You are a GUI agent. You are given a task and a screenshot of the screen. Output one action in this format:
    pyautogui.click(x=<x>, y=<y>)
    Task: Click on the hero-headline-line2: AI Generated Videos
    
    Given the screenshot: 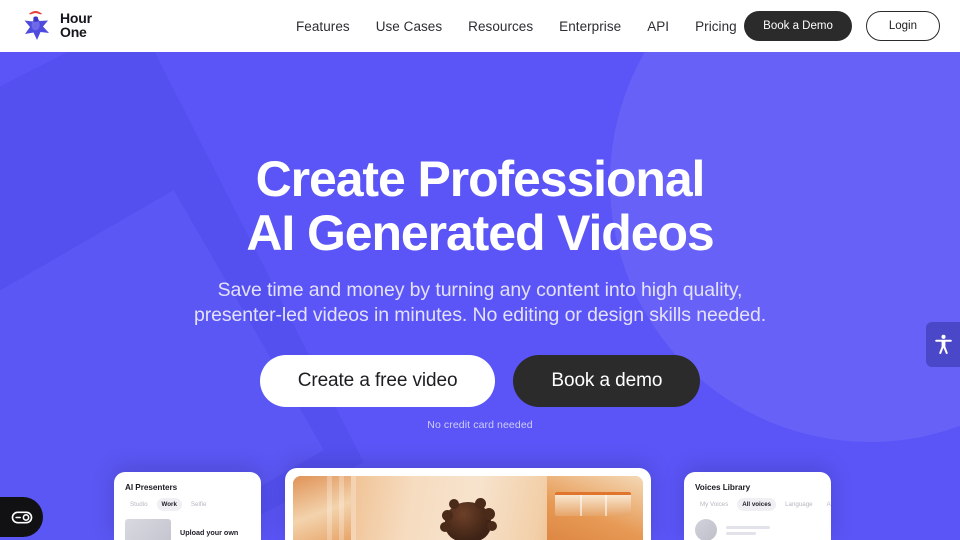 What is the action you would take?
    pyautogui.click(x=480, y=233)
    